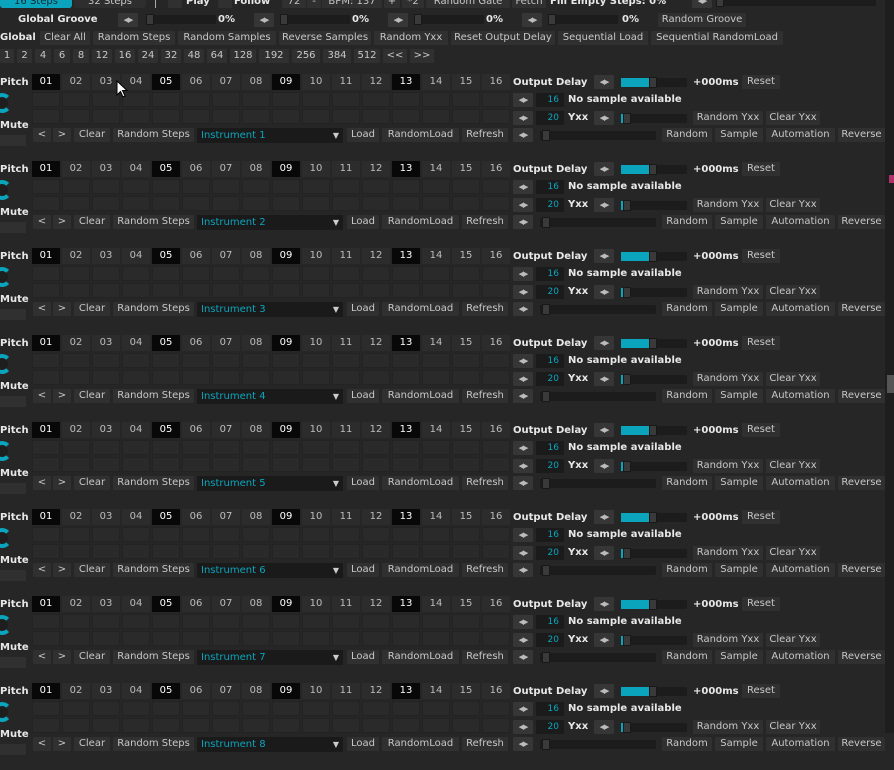 The width and height of the screenshot is (894, 770). Describe the element at coordinates (550, 118) in the screenshot. I see `yxx-number-field: 20` at that location.